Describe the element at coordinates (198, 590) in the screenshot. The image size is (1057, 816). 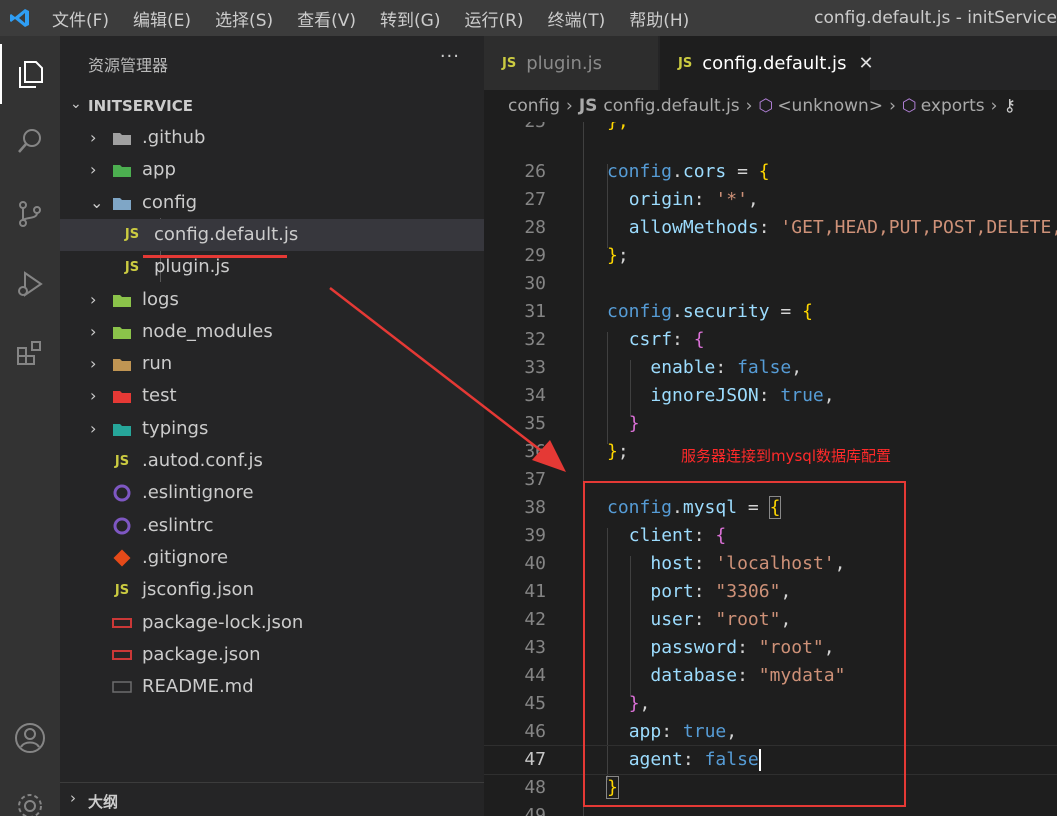
I see `tree-item-label: jsconfig.json` at that location.